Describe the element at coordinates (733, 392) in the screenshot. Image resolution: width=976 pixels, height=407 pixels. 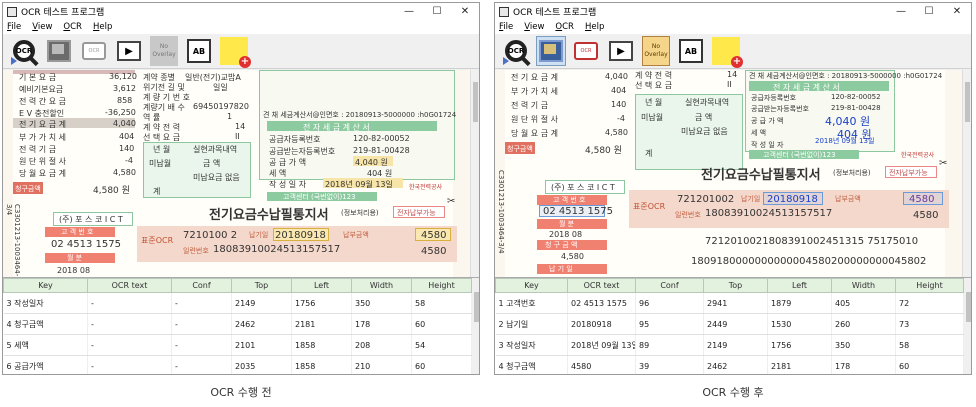
I see `caption-after: OCR 수행 후` at that location.